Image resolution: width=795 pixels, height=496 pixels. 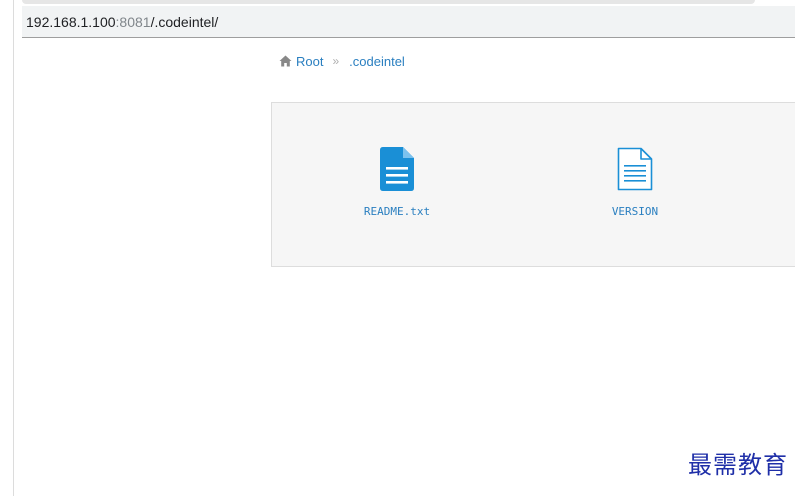 I want to click on breadcrumb-current-link: .codeintel, so click(x=377, y=61).